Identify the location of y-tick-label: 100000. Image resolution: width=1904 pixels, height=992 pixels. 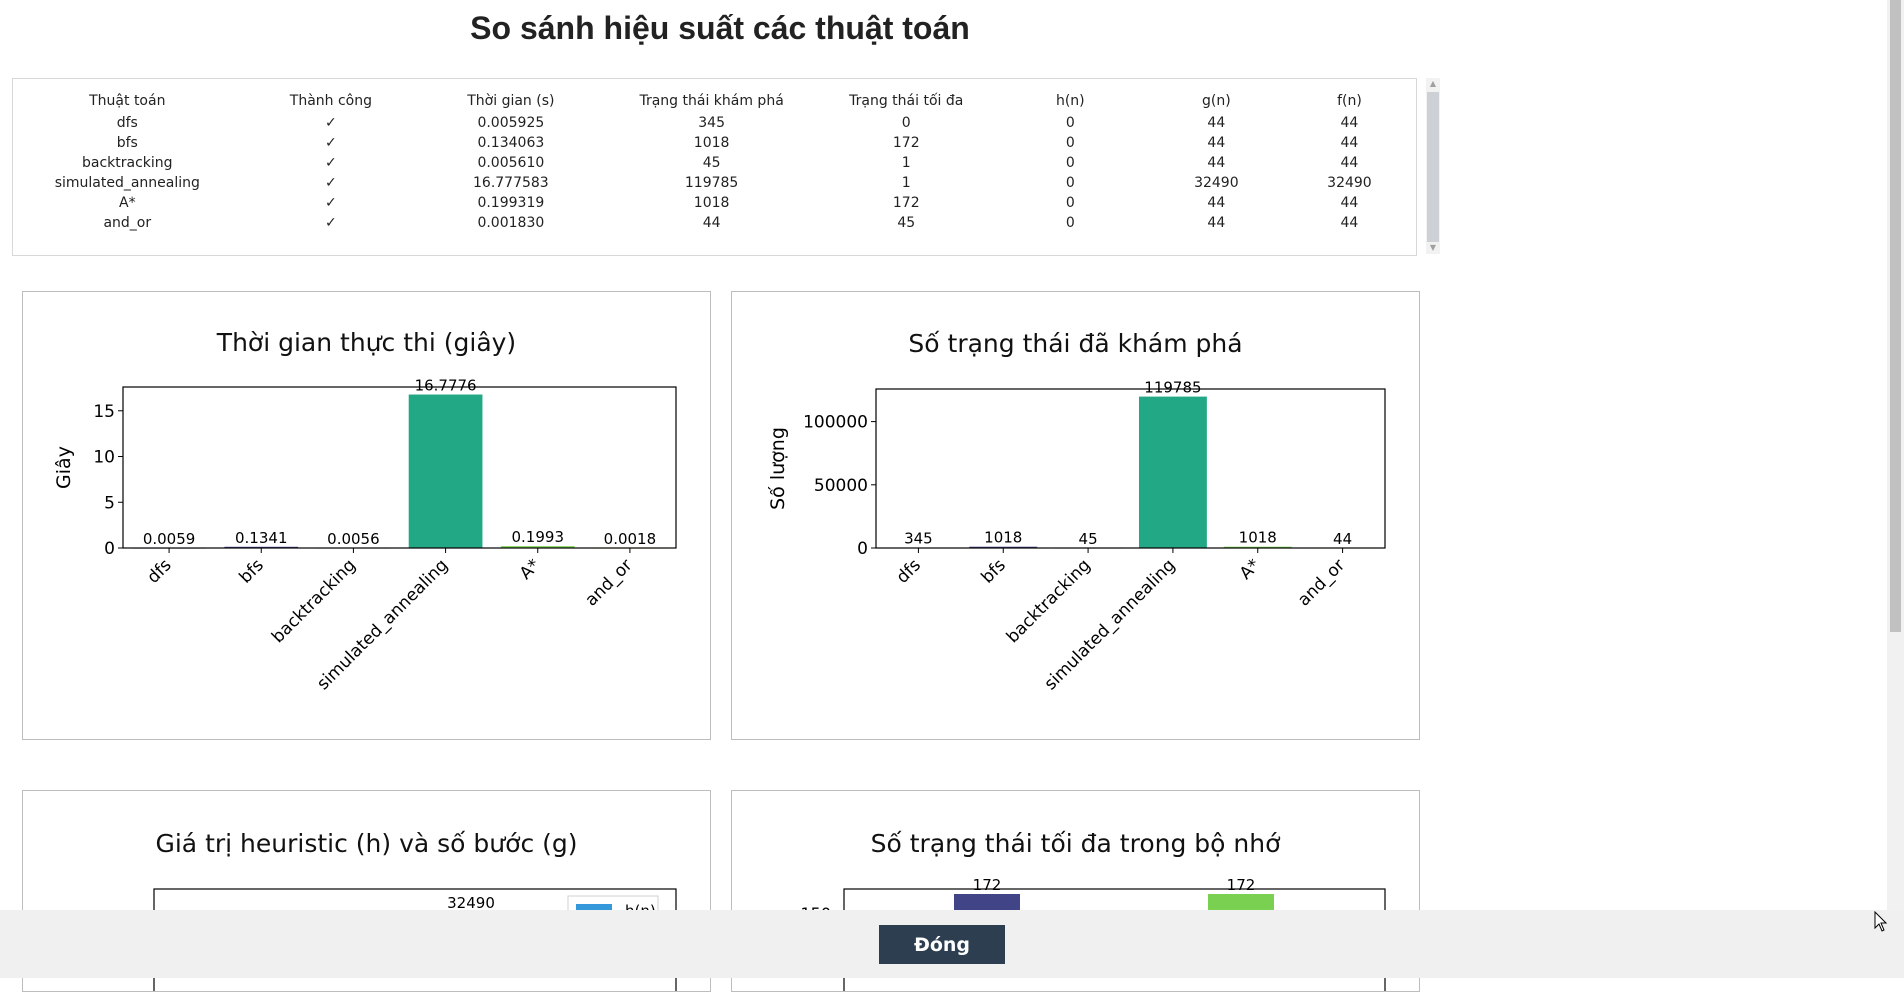
(835, 423).